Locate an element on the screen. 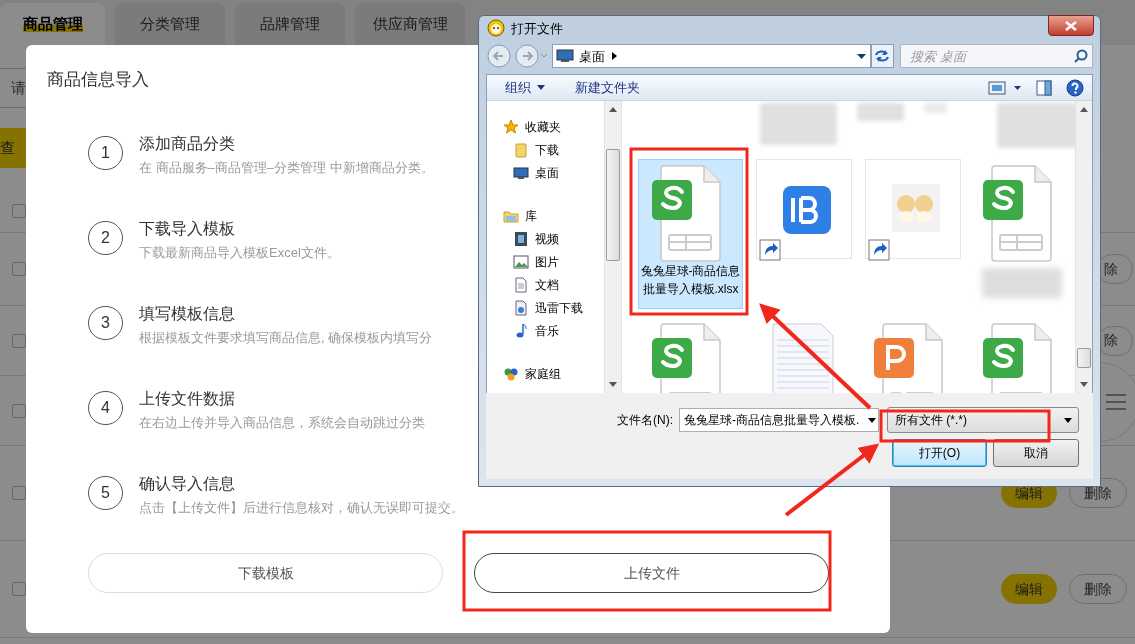 Image resolution: width=1135 pixels, height=644 pixels. delete-button: 删除 is located at coordinates (1098, 589).